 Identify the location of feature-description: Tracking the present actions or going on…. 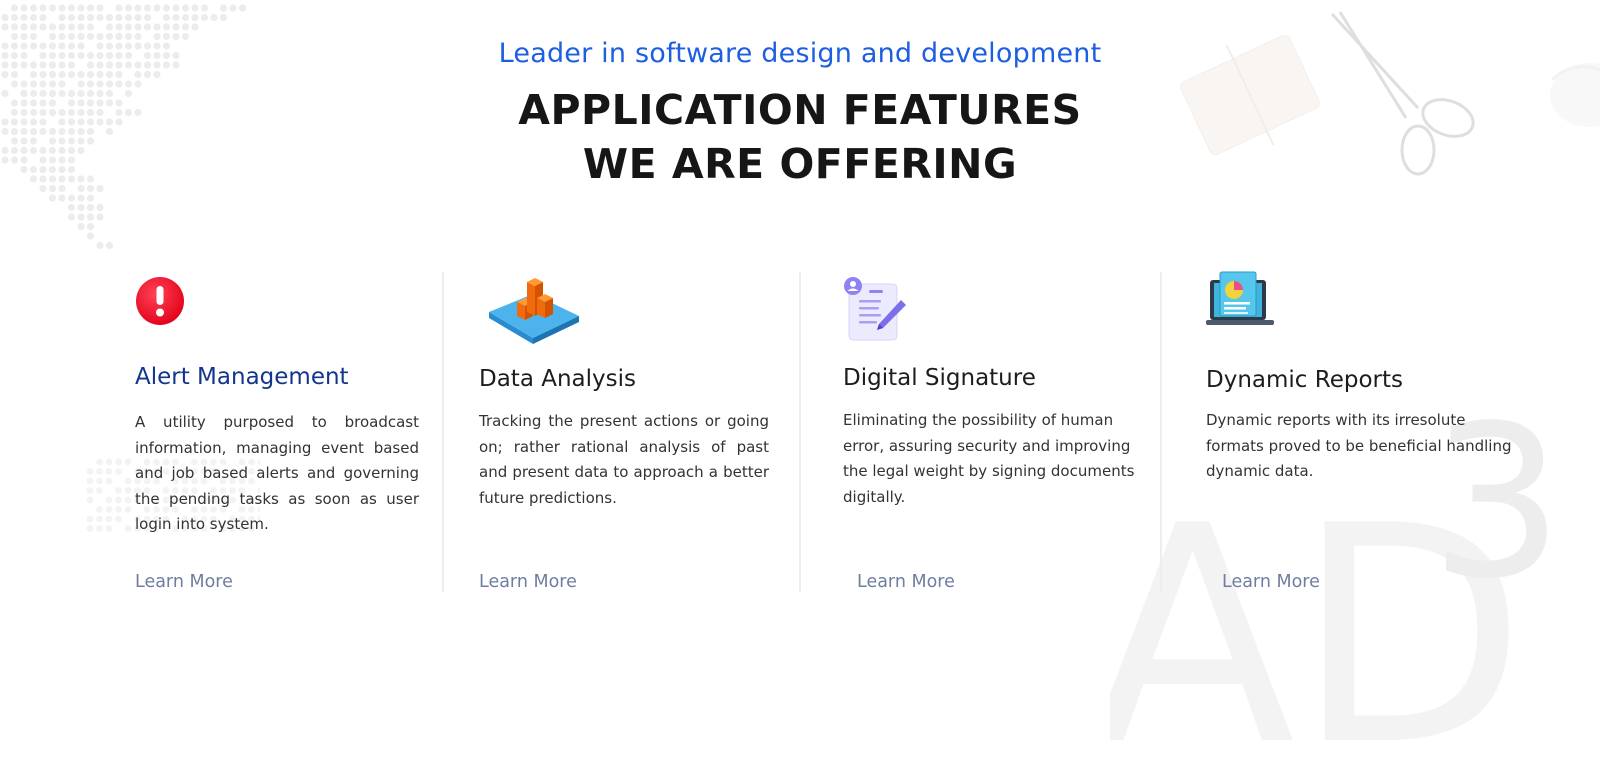
(624, 459).